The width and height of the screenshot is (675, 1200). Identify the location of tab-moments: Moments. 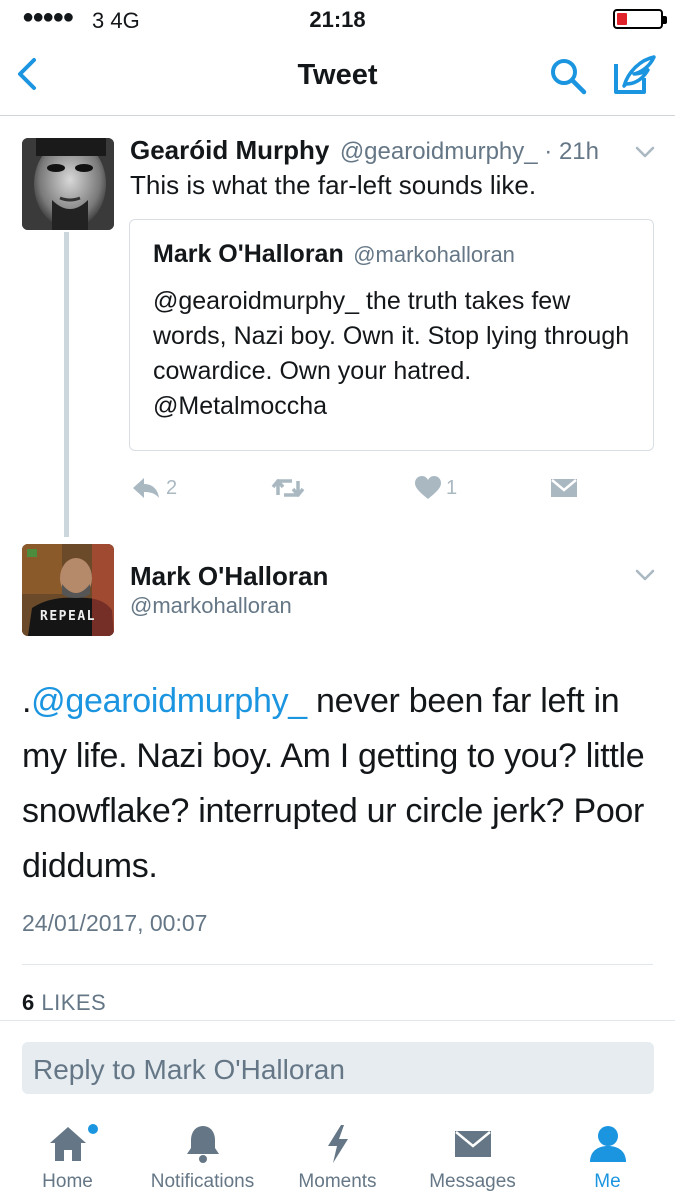
(337, 1159).